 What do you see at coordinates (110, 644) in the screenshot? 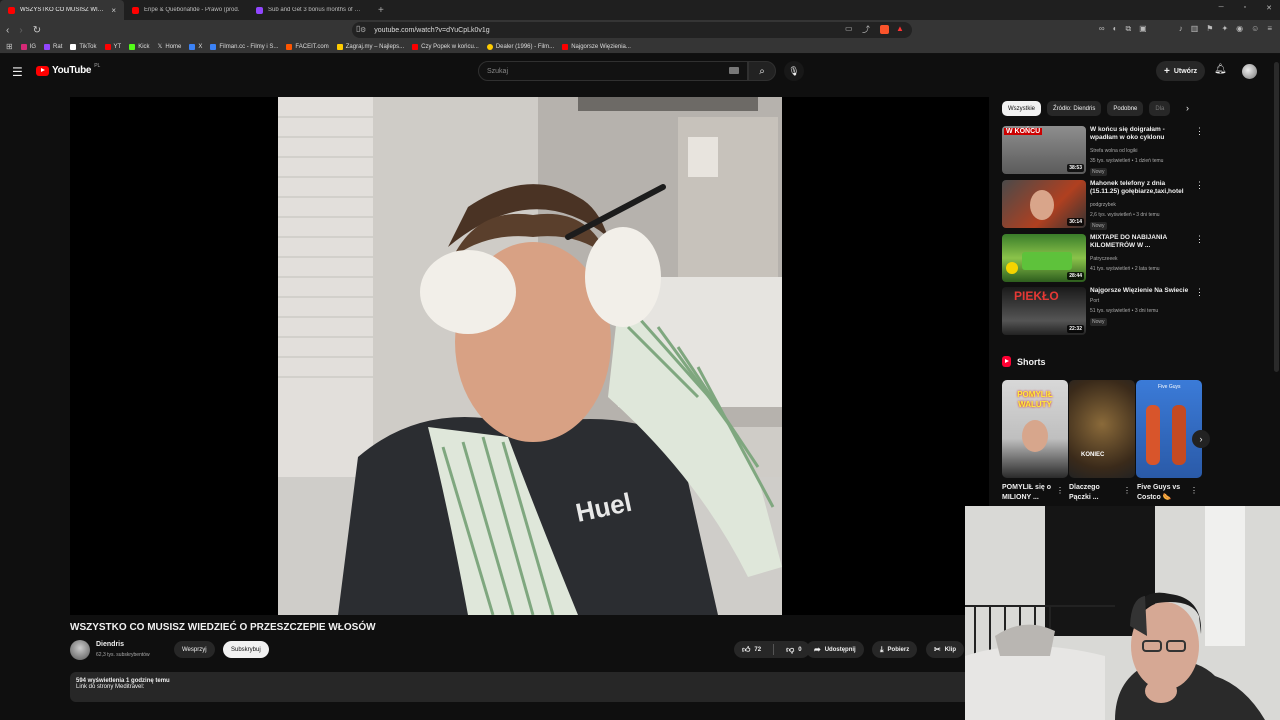
I see `channel-name: Diendris` at bounding box center [110, 644].